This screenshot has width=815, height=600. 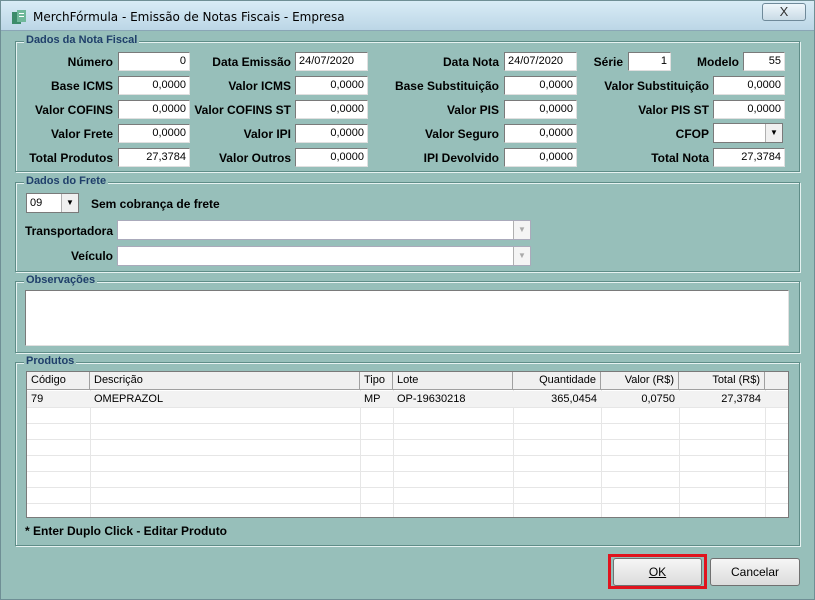 I want to click on valor-icms-label: Valor ICMS, so click(x=259, y=86).